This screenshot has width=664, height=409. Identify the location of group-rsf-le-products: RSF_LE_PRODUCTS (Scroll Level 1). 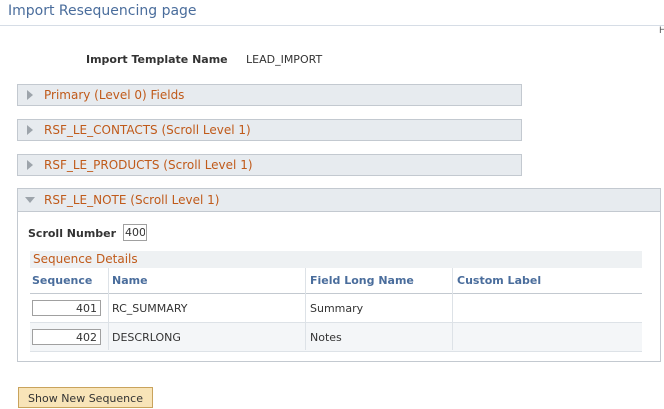
(269, 165).